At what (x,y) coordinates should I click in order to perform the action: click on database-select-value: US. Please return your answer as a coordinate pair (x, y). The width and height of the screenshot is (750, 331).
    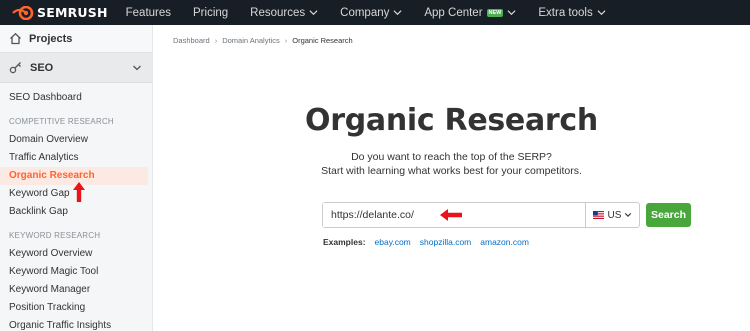
    Looking at the image, I should click on (614, 215).